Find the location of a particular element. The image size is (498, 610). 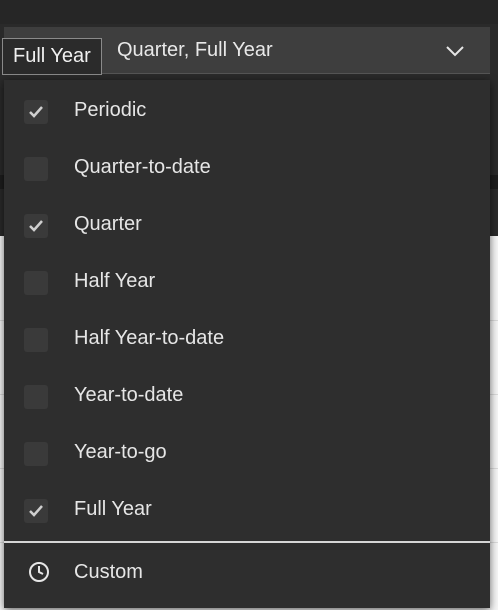

option-full-year: Full Year is located at coordinates (247, 510).